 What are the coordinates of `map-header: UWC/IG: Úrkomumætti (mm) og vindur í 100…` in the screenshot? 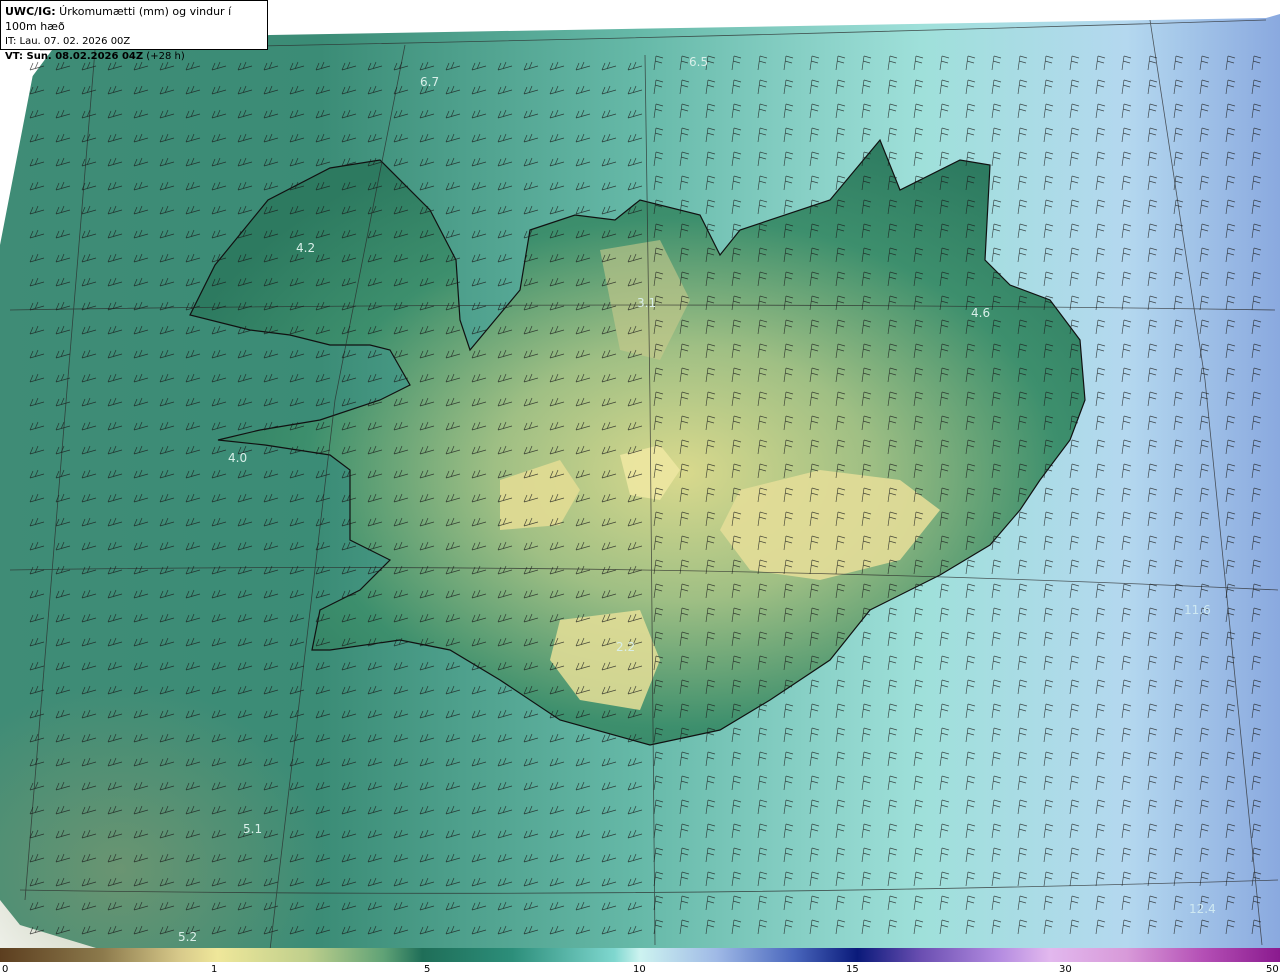 It's located at (134, 31).